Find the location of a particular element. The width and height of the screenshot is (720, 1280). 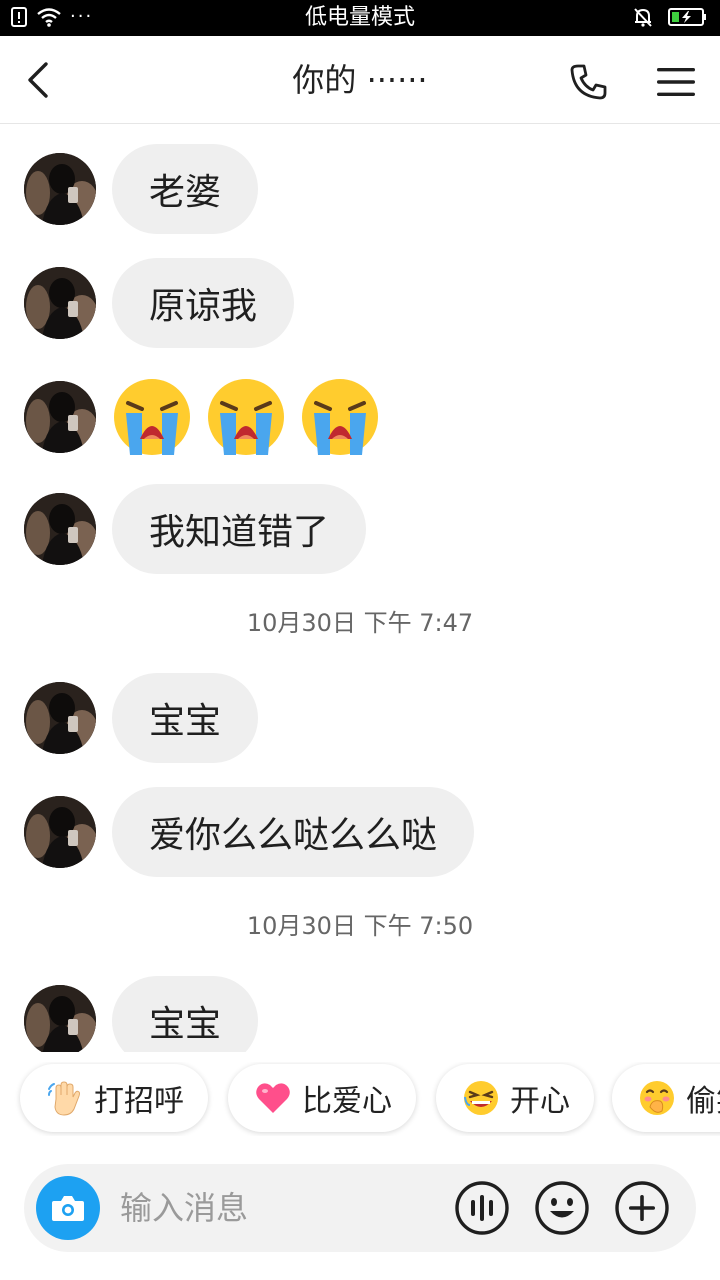

quick-reply-giggle: 偷笑 is located at coordinates (666, 1098).